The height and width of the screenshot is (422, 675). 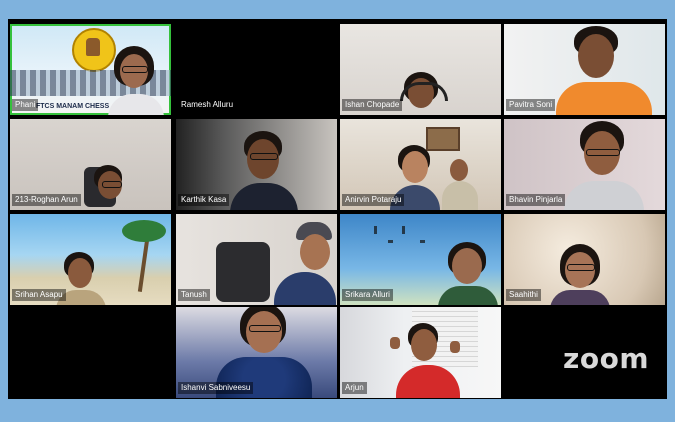 What do you see at coordinates (90, 164) in the screenshot?
I see `video-tile-213-roghan-arun: 213-Roghan Arun` at bounding box center [90, 164].